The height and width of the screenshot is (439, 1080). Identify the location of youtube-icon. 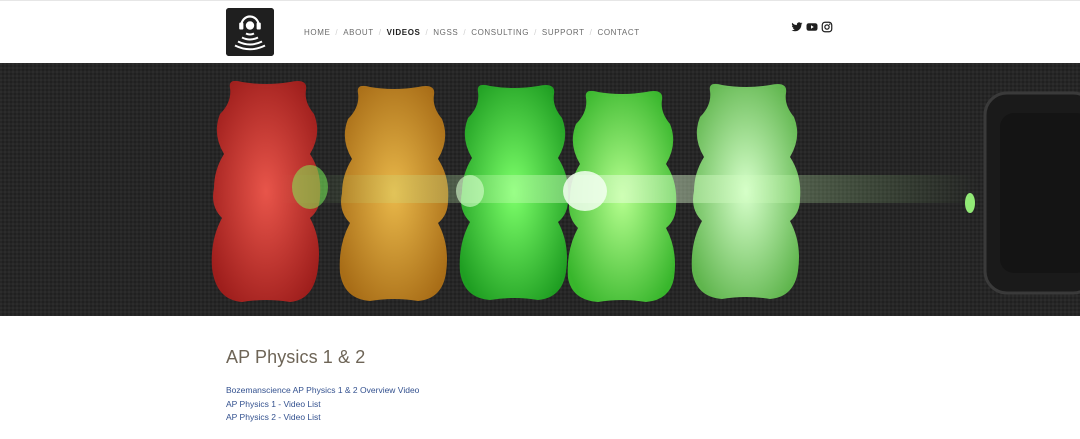
(812, 27).